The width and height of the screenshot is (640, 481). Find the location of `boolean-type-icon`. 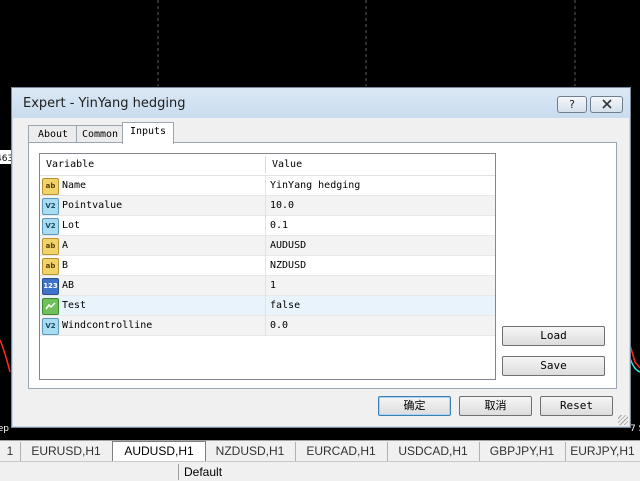

boolean-type-icon is located at coordinates (50, 306).